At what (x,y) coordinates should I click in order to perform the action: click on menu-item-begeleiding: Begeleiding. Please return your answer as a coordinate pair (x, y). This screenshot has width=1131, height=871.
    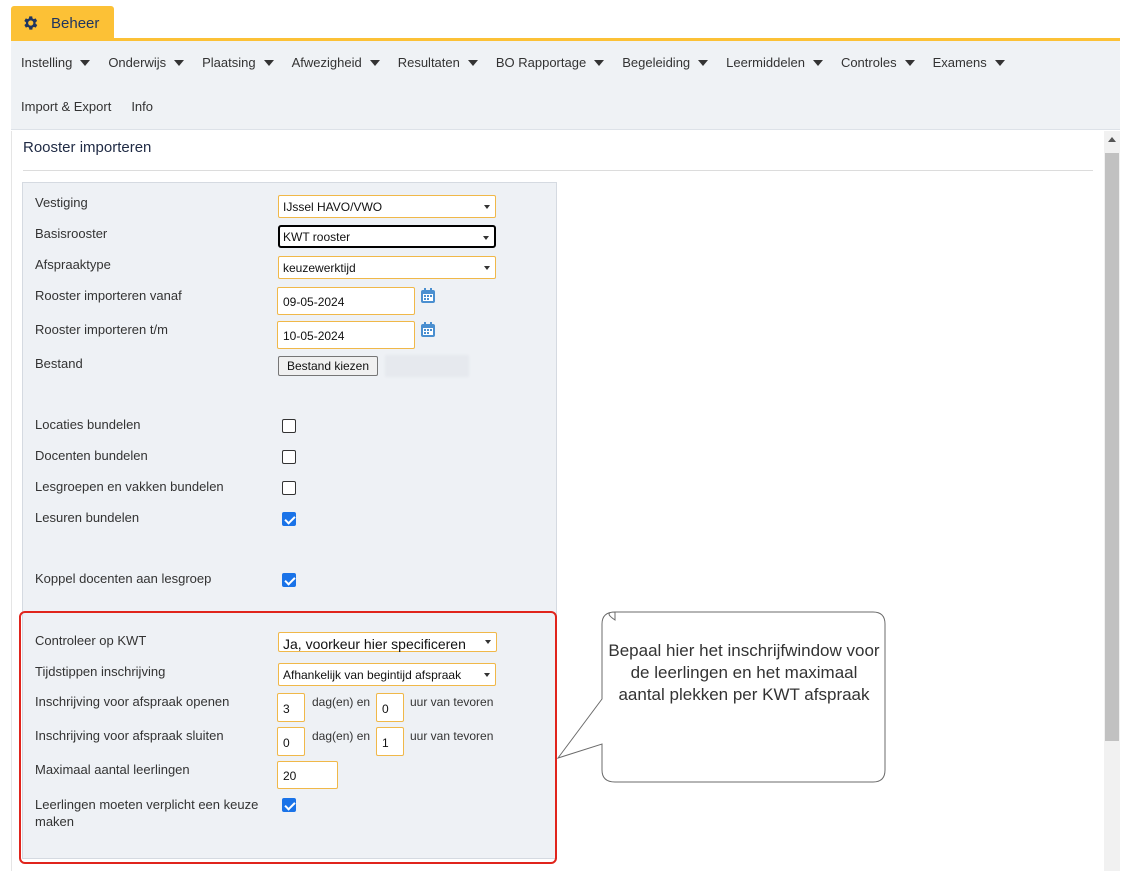
    Looking at the image, I should click on (665, 62).